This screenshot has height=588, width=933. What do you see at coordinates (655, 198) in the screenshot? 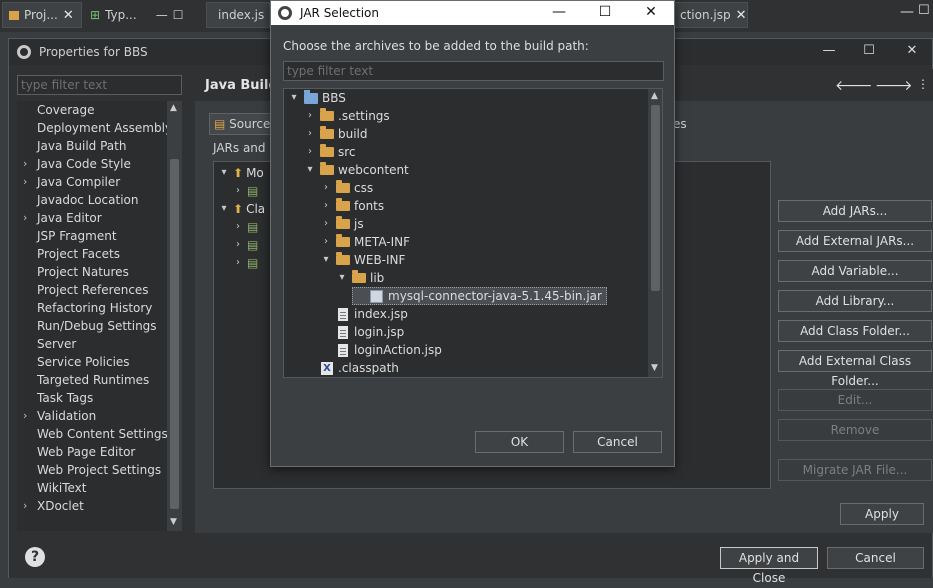
I see `tree-scrollbar-thumb` at bounding box center [655, 198].